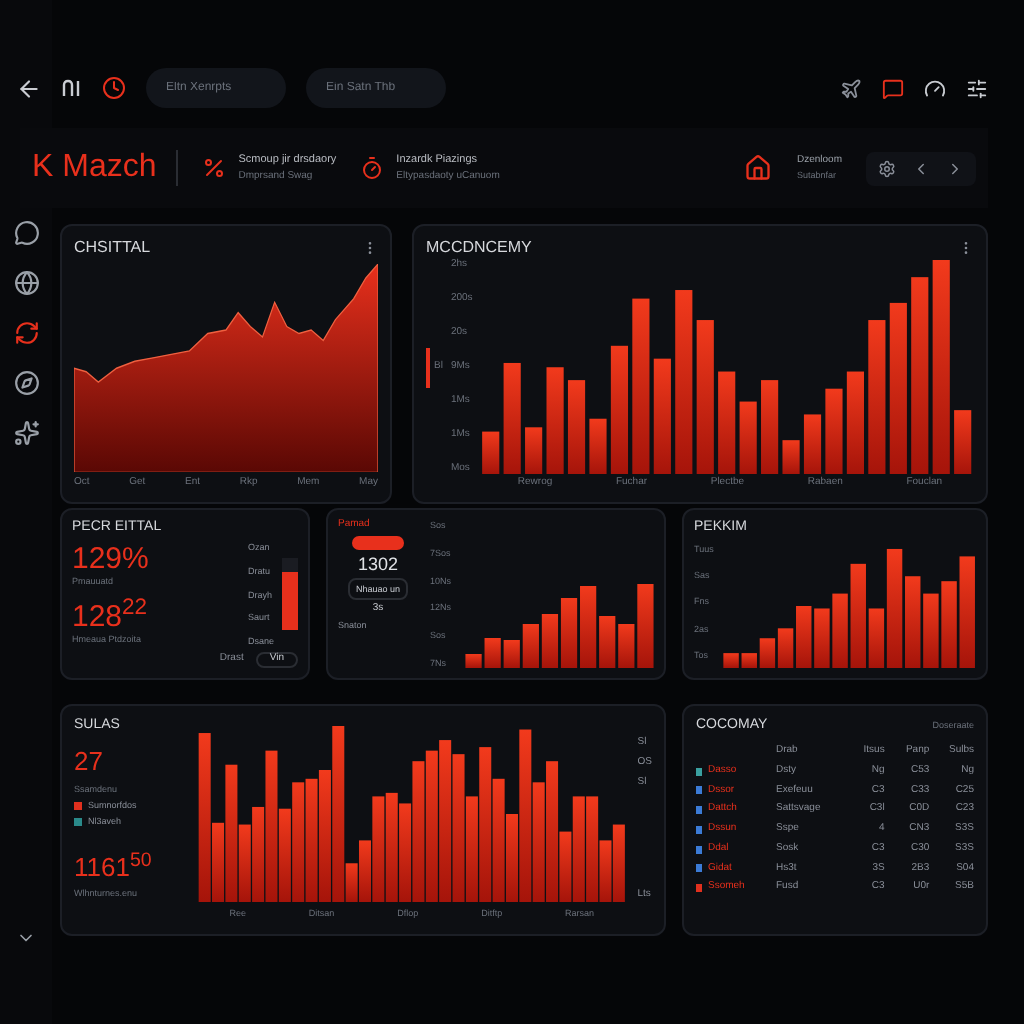 This screenshot has height=1024, width=1024. What do you see at coordinates (372, 168) in the screenshot?
I see `timer-icon` at bounding box center [372, 168].